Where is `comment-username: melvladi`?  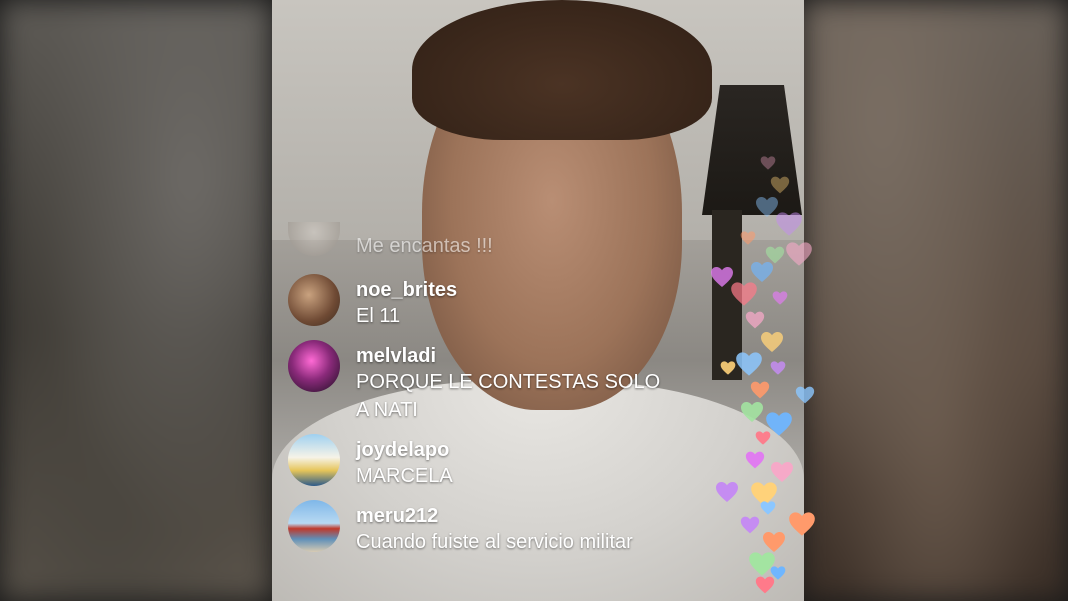 comment-username: melvladi is located at coordinates (508, 356).